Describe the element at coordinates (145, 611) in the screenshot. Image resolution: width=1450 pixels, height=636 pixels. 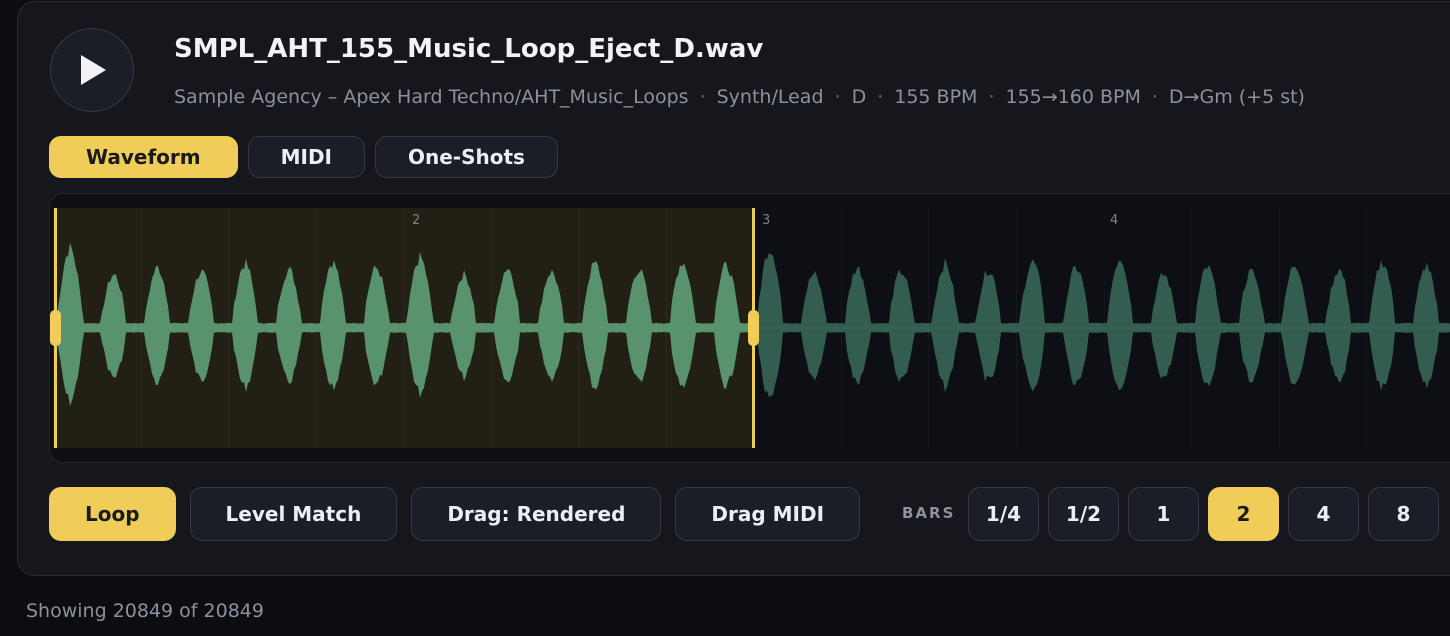
I see `results-count: Showing 20849 of 20849` at that location.